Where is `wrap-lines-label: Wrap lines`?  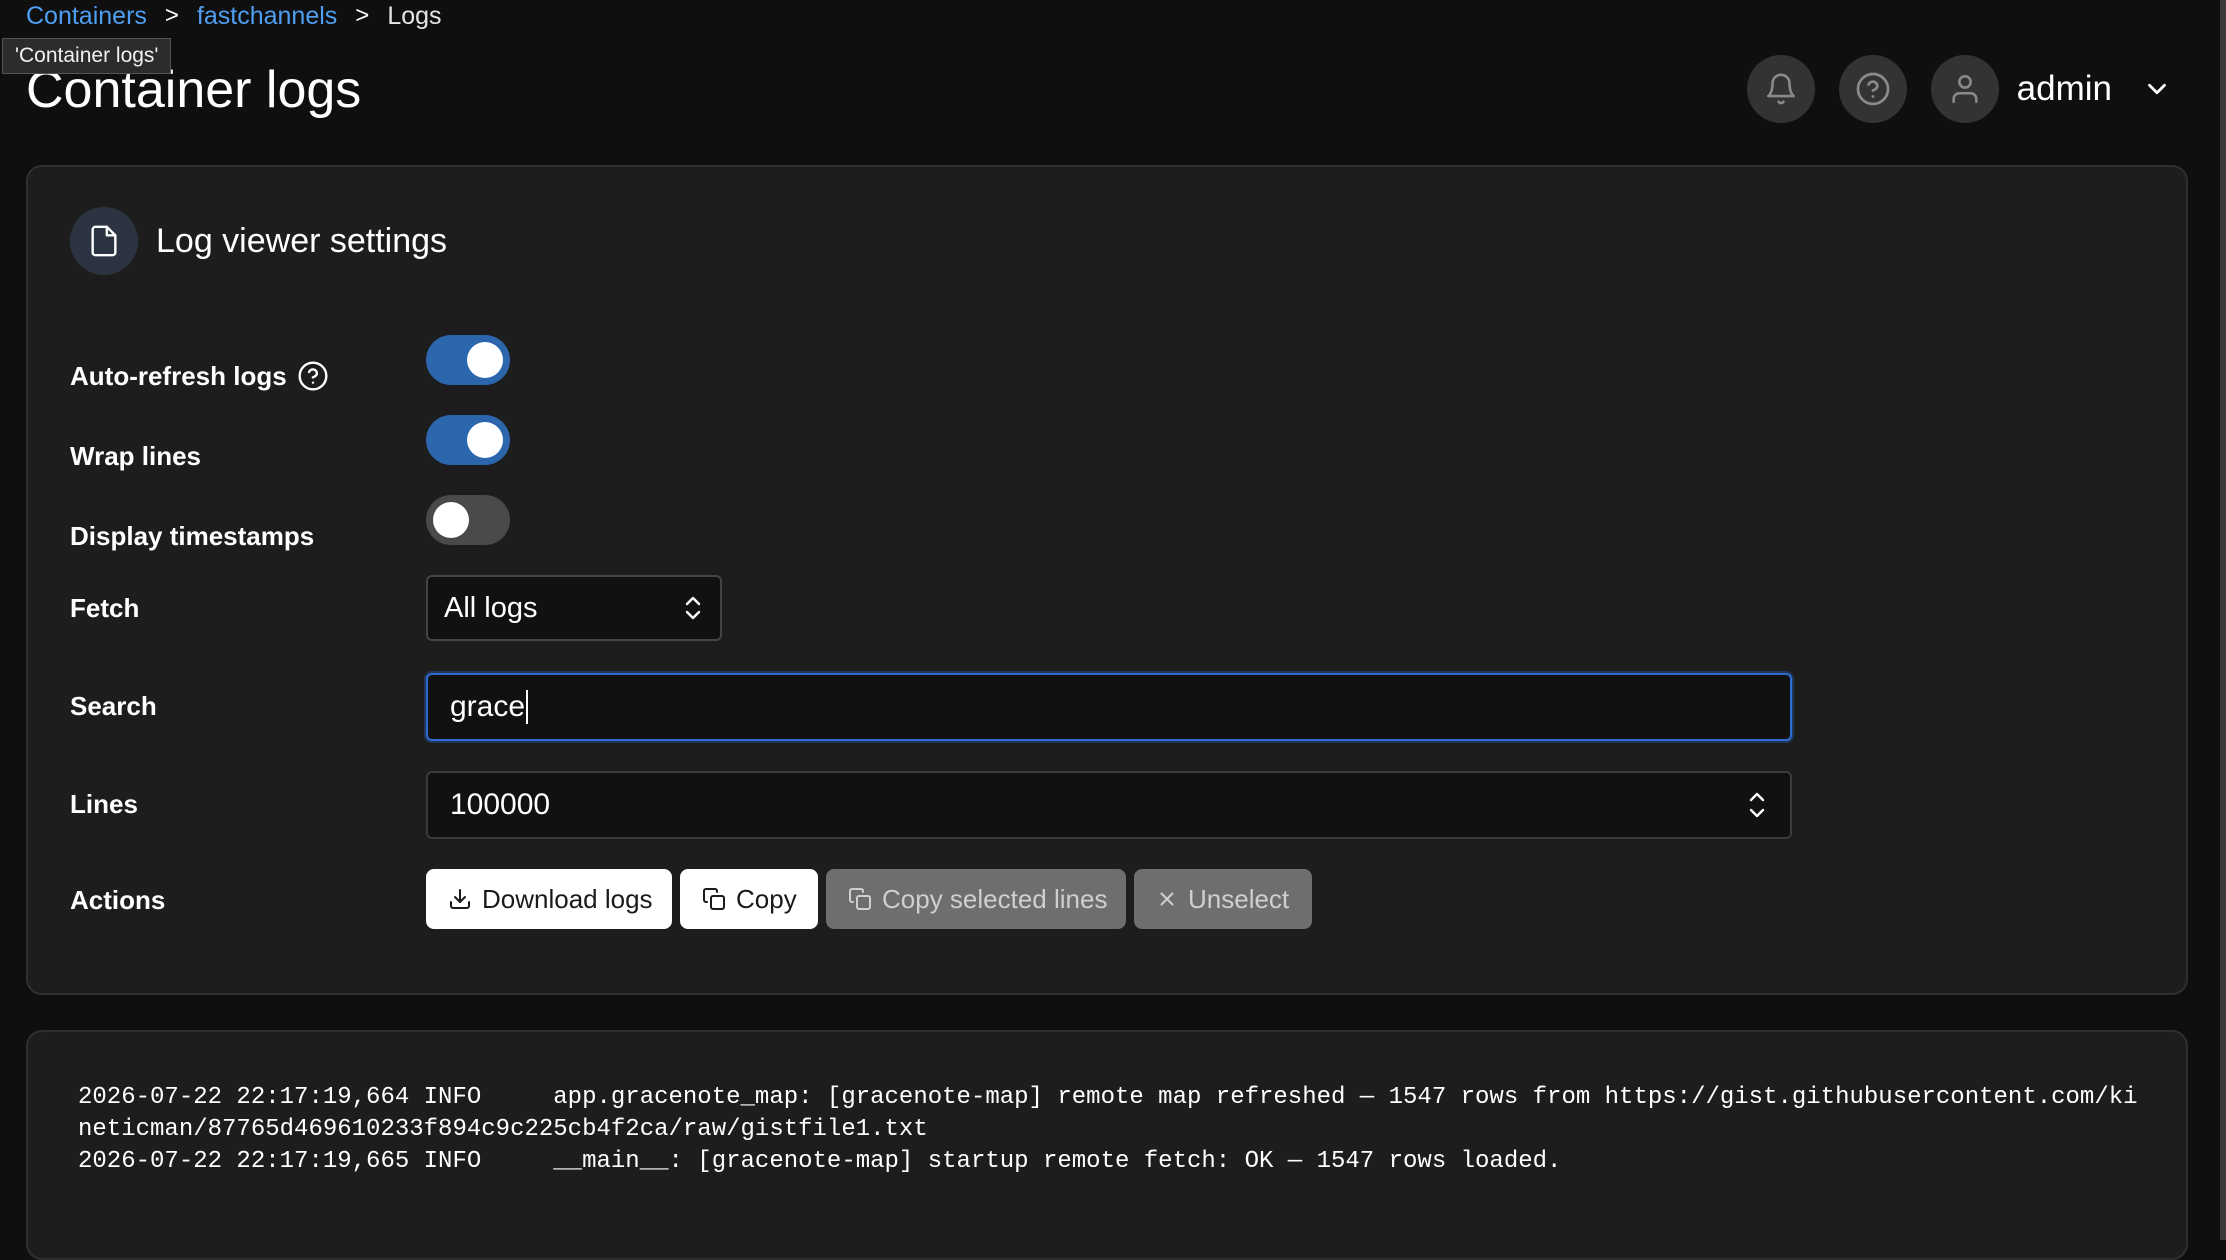
wrap-lines-label: Wrap lines is located at coordinates (136, 455).